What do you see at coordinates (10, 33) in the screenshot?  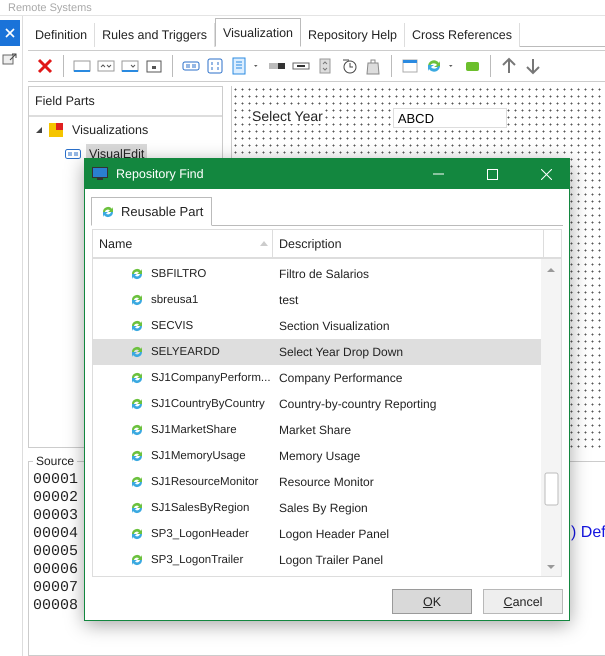 I see `close-icon` at bounding box center [10, 33].